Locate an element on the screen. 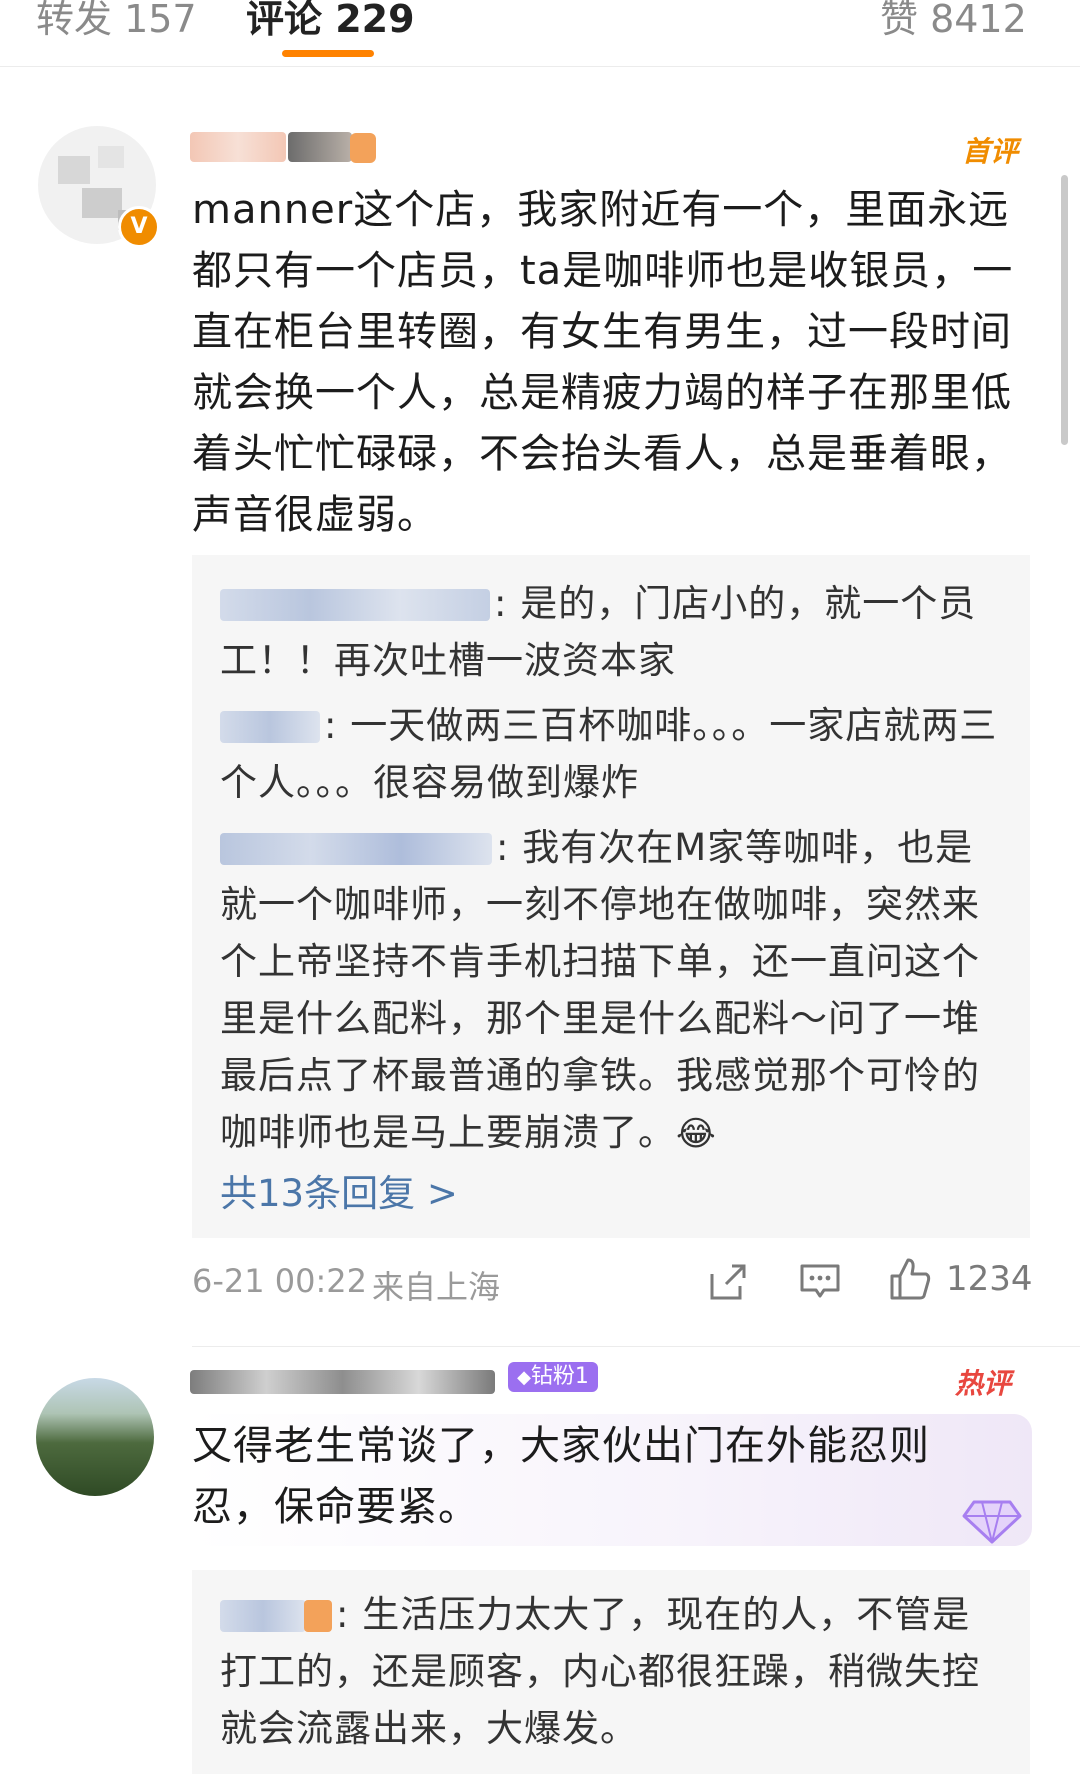  fan-badge: ◆钻粉1 is located at coordinates (553, 1377).